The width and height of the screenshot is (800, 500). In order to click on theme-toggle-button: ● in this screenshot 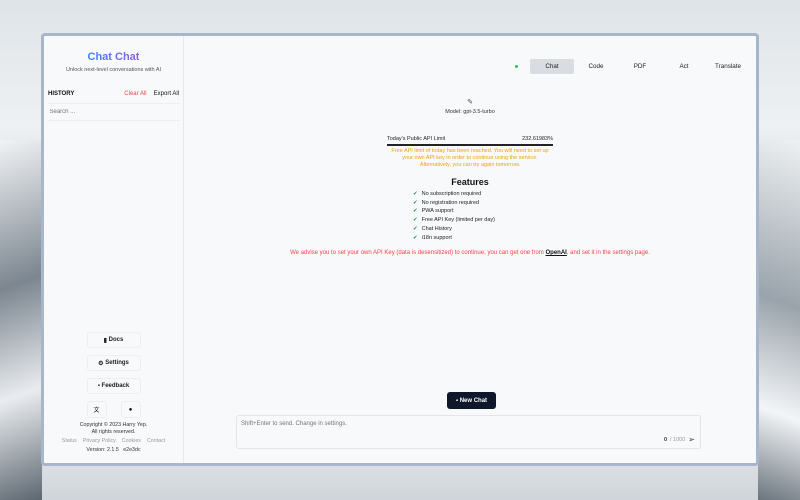, I will do `click(130, 409)`.